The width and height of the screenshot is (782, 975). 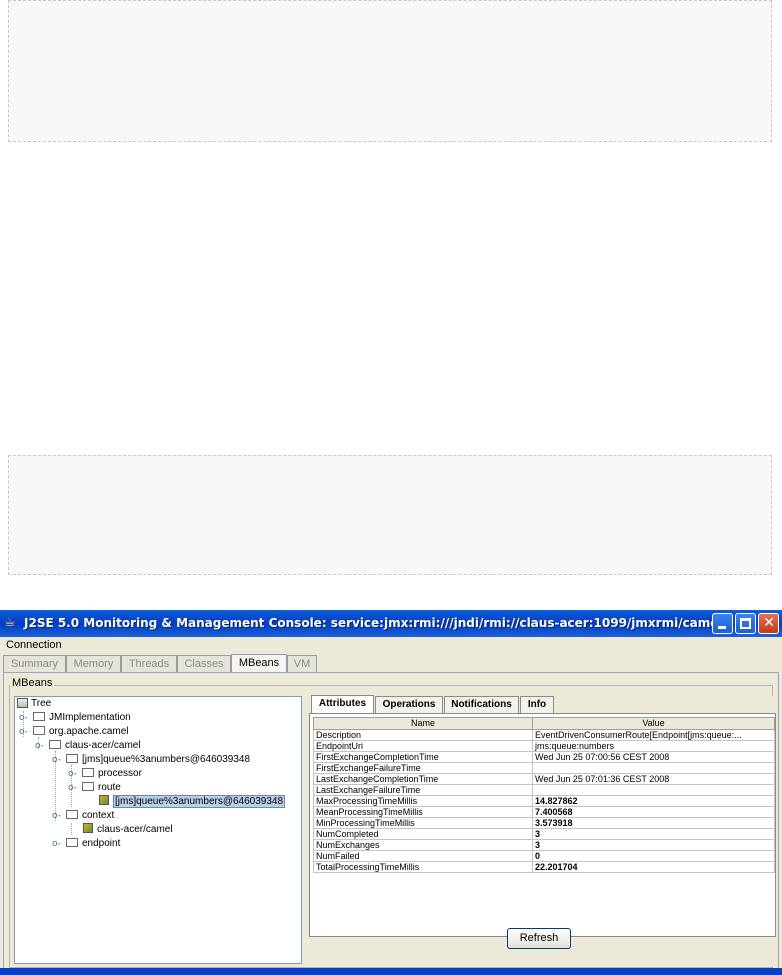 I want to click on table-row: FirstExchangeFailureTime, so click(x=544, y=768).